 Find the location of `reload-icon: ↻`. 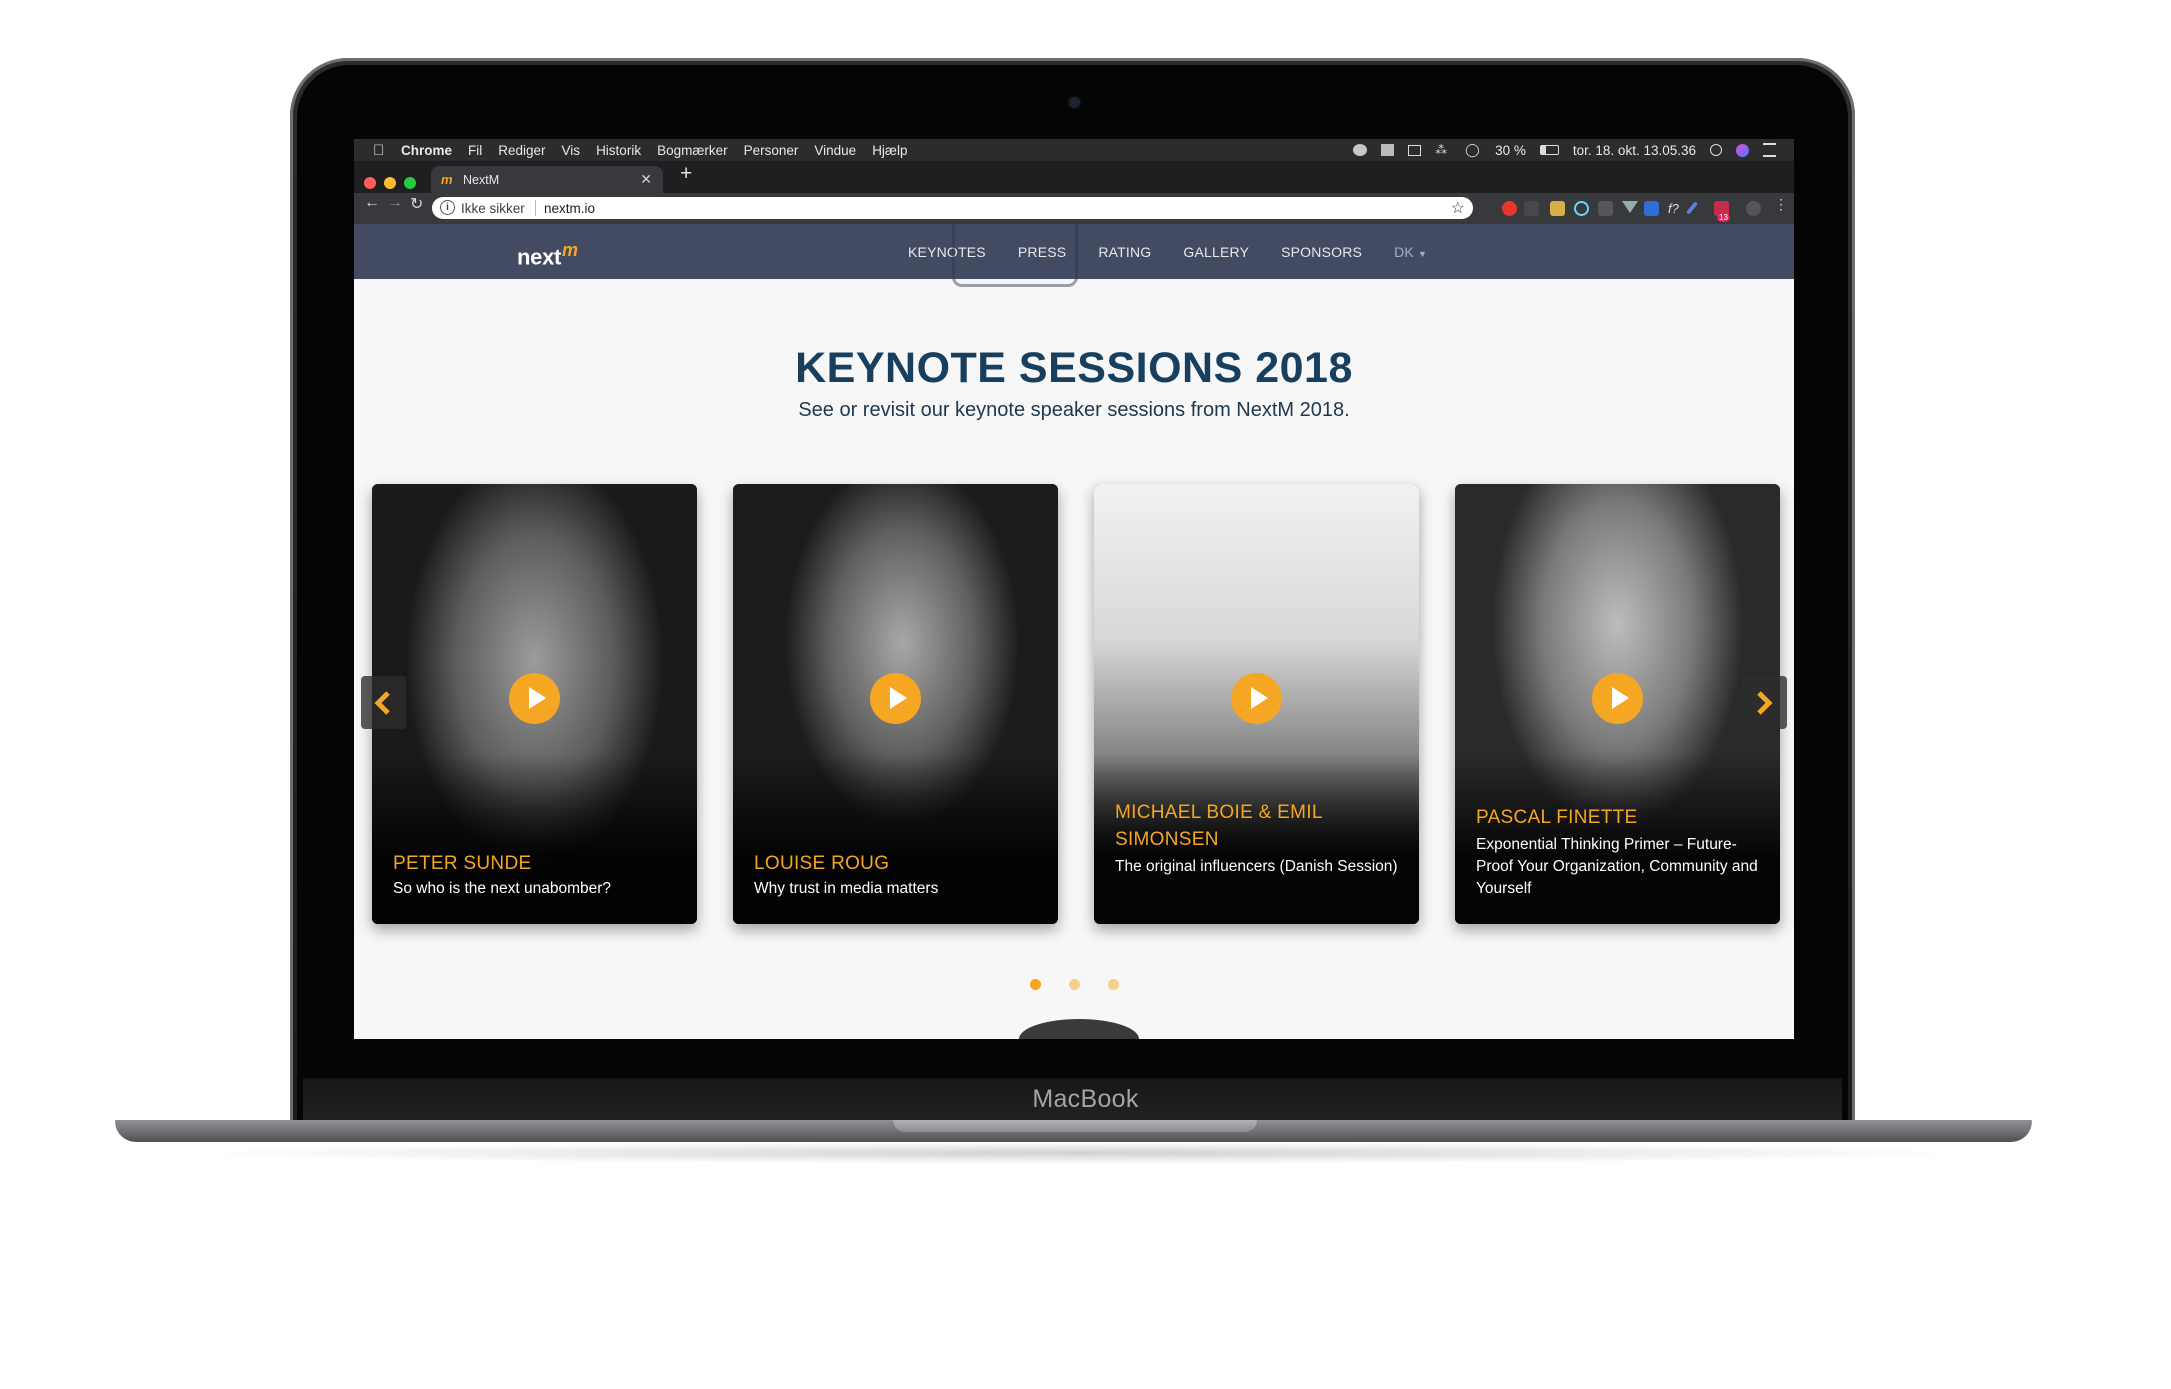

reload-icon: ↻ is located at coordinates (416, 204).